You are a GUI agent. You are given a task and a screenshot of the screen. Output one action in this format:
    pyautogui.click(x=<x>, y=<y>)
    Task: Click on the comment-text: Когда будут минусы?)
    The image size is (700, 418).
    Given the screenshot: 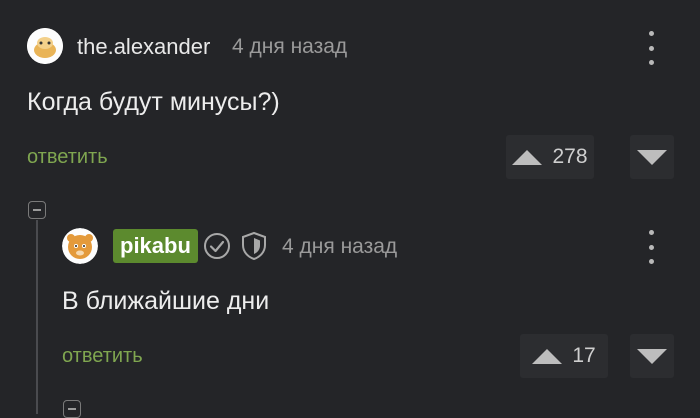 What is the action you would take?
    pyautogui.click(x=153, y=102)
    